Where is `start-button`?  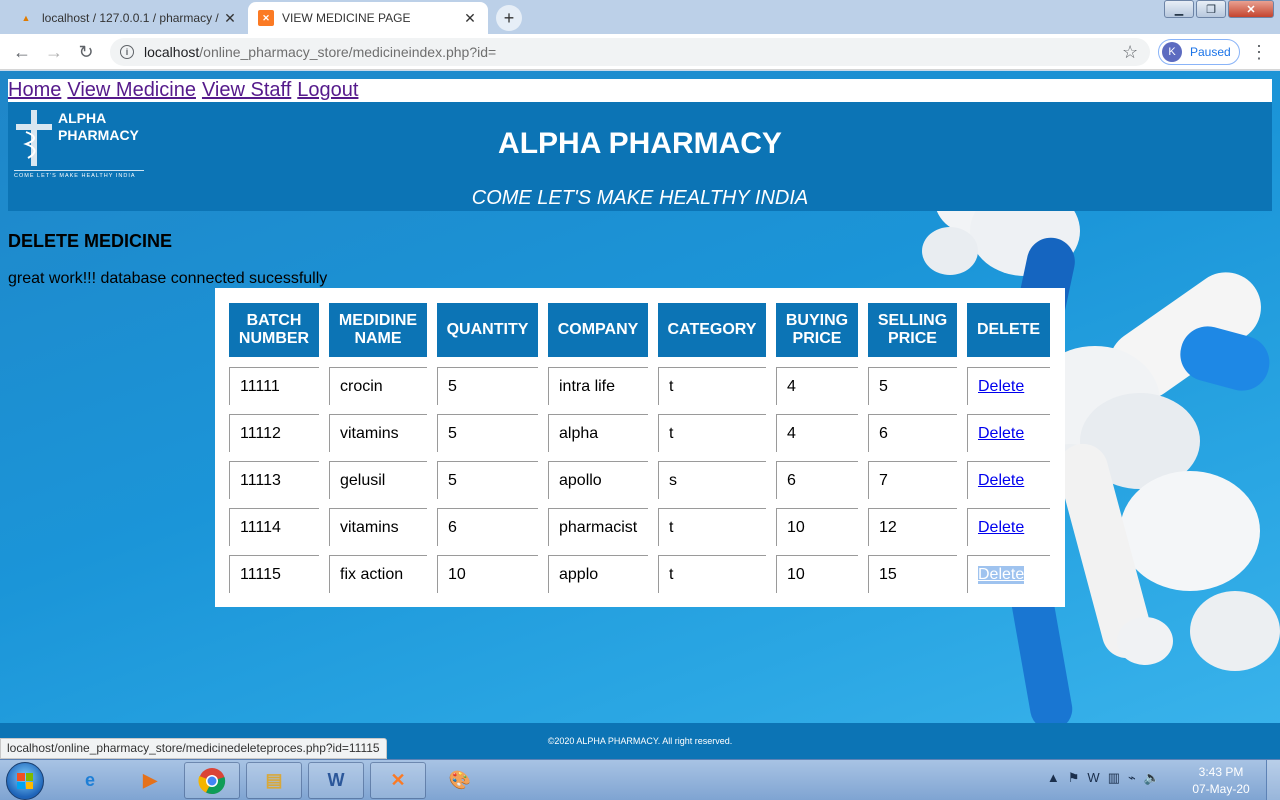 start-button is located at coordinates (25, 781).